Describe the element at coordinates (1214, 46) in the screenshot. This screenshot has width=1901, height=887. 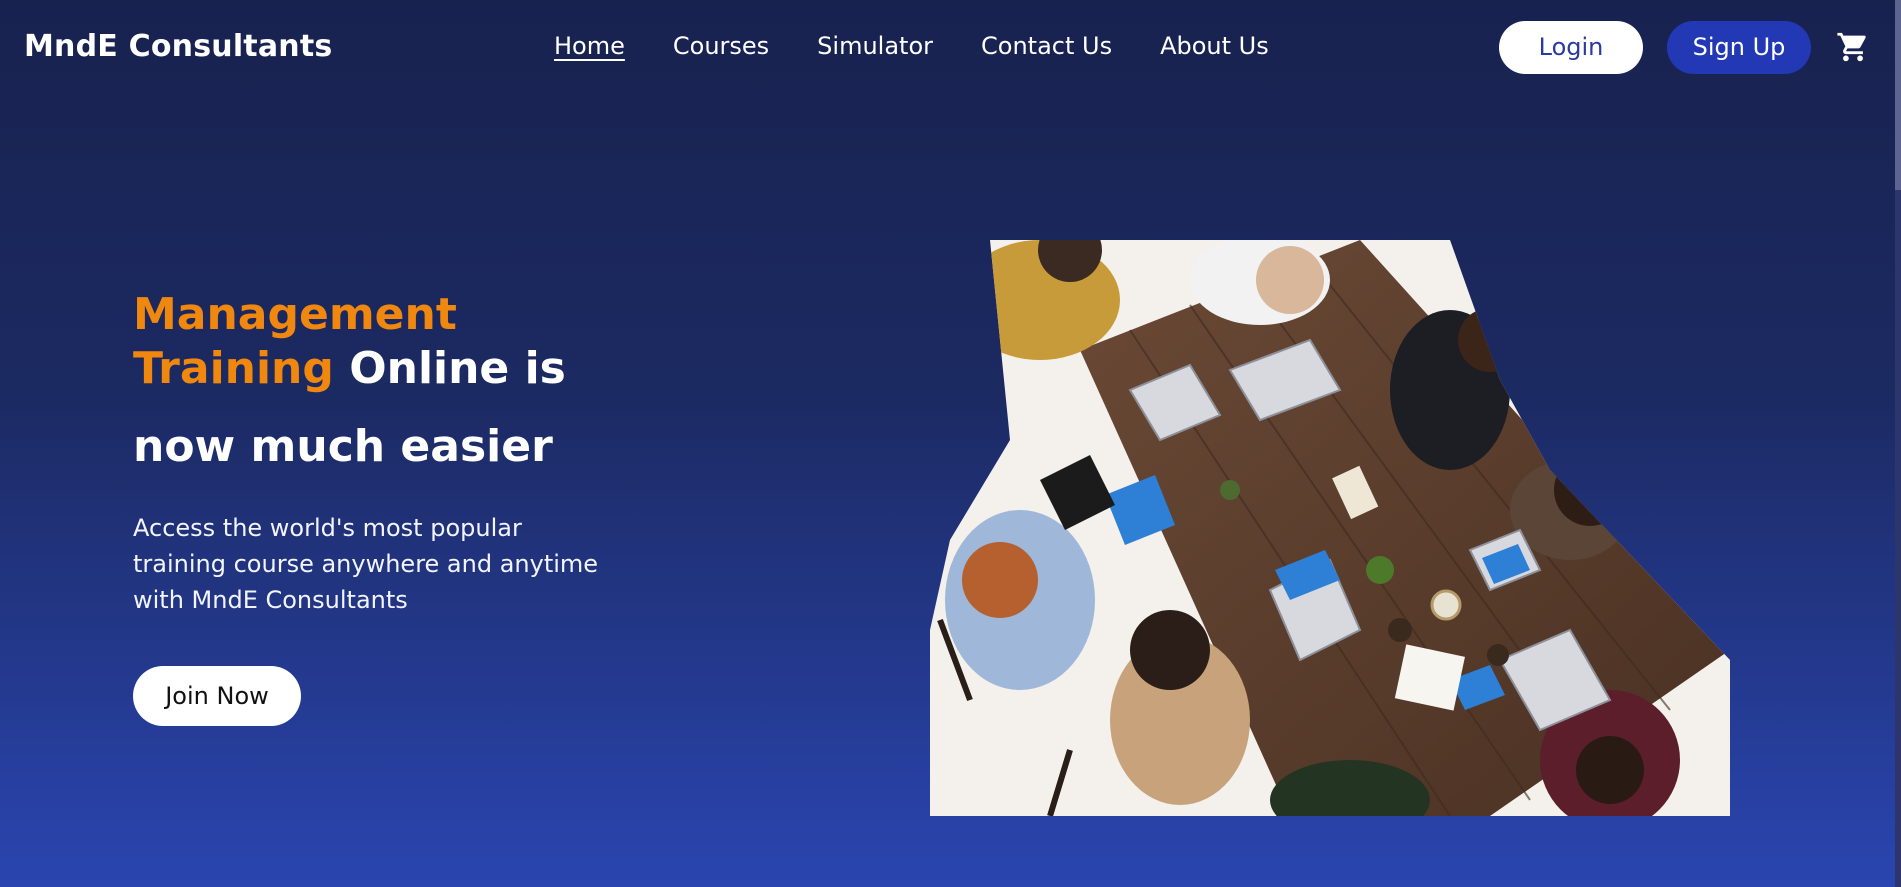
I see `nav-about-us: About Us` at that location.